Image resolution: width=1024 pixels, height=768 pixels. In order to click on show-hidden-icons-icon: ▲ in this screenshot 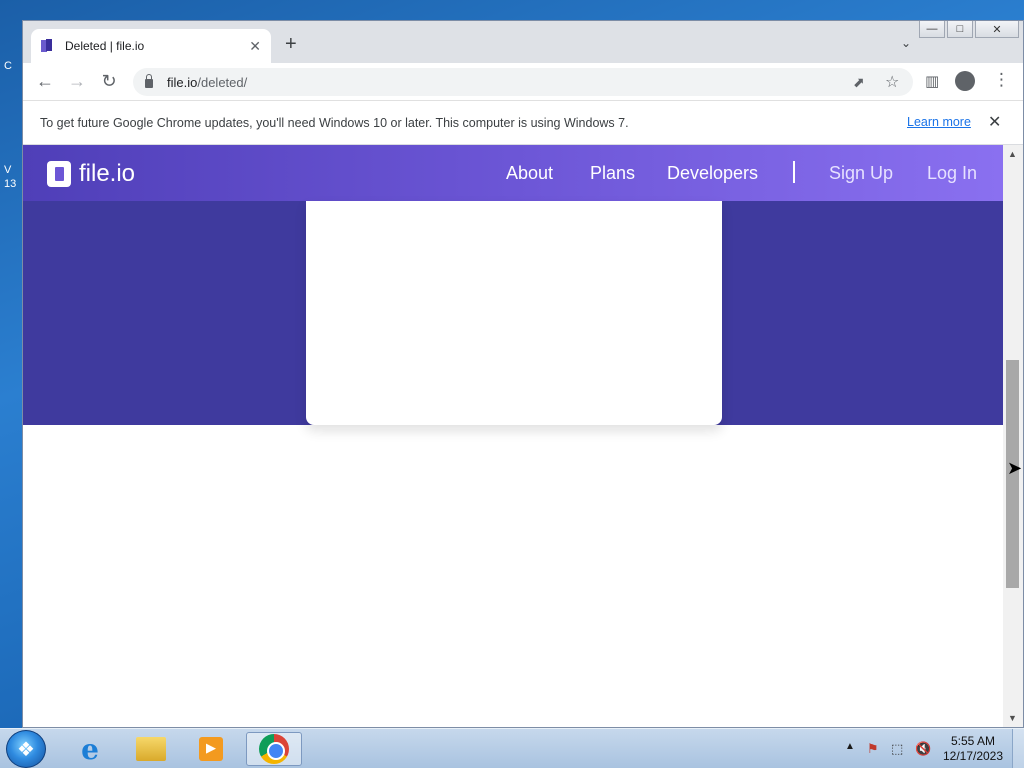, I will do `click(850, 746)`.